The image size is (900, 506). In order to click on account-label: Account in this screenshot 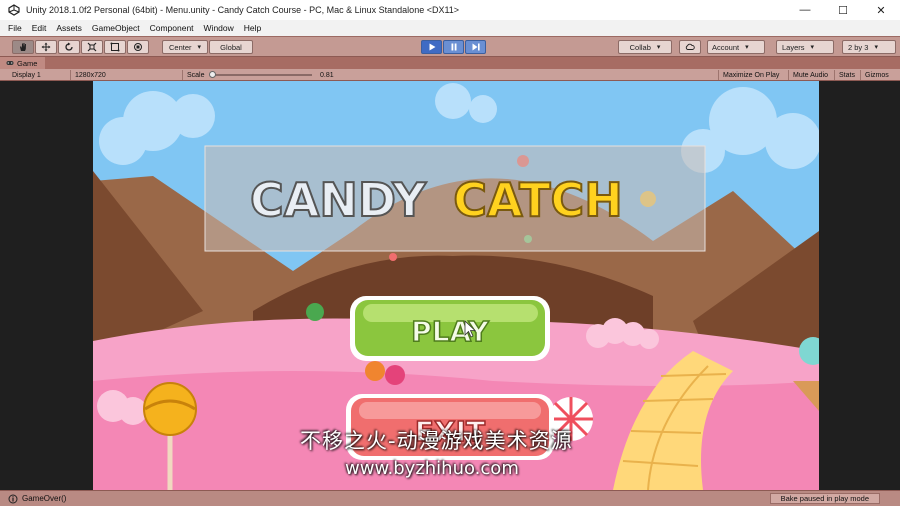, I will do `click(726, 47)`.